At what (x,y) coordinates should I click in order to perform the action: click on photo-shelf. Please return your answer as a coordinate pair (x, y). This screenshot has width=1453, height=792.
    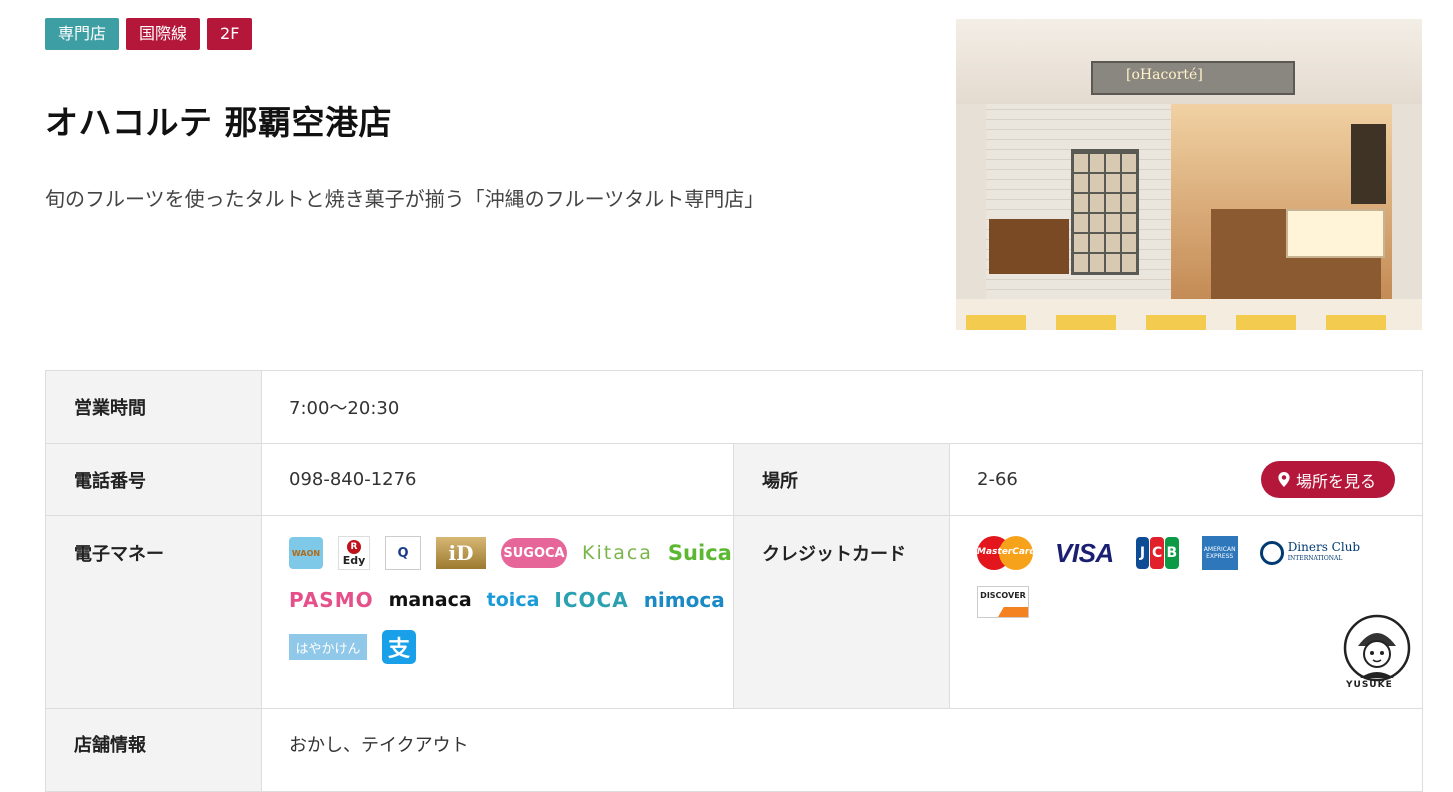
    Looking at the image, I should click on (1368, 164).